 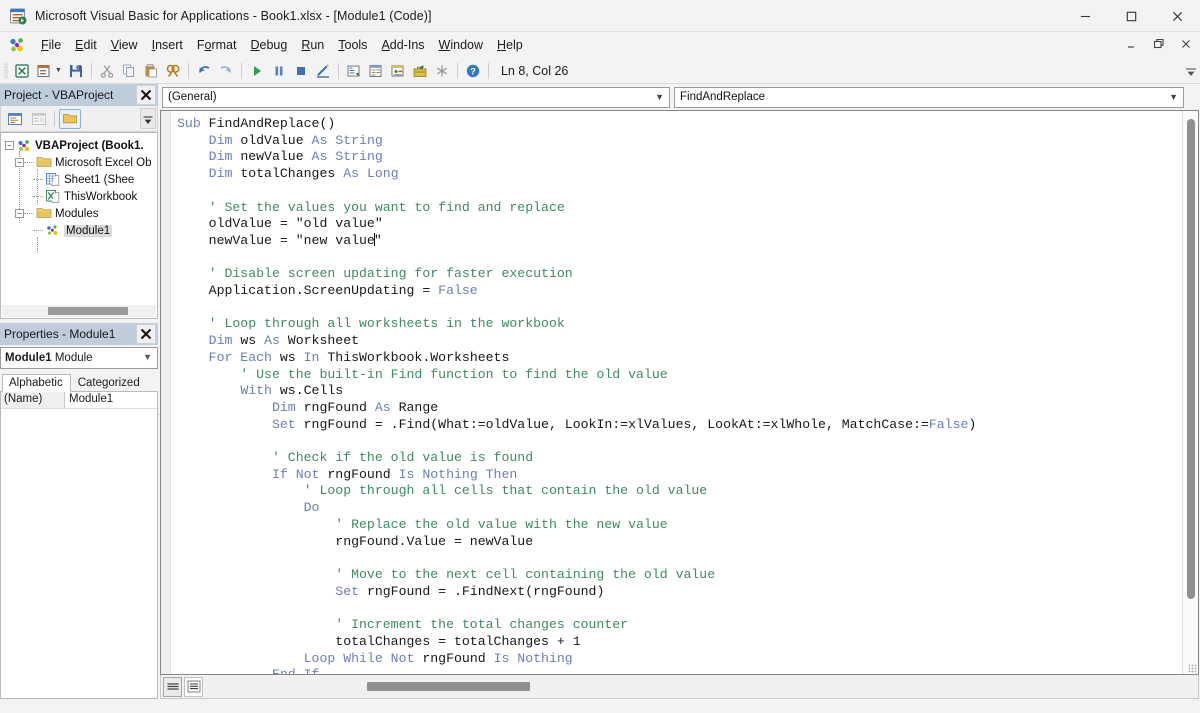 I want to click on stop-icon, so click(x=301, y=71).